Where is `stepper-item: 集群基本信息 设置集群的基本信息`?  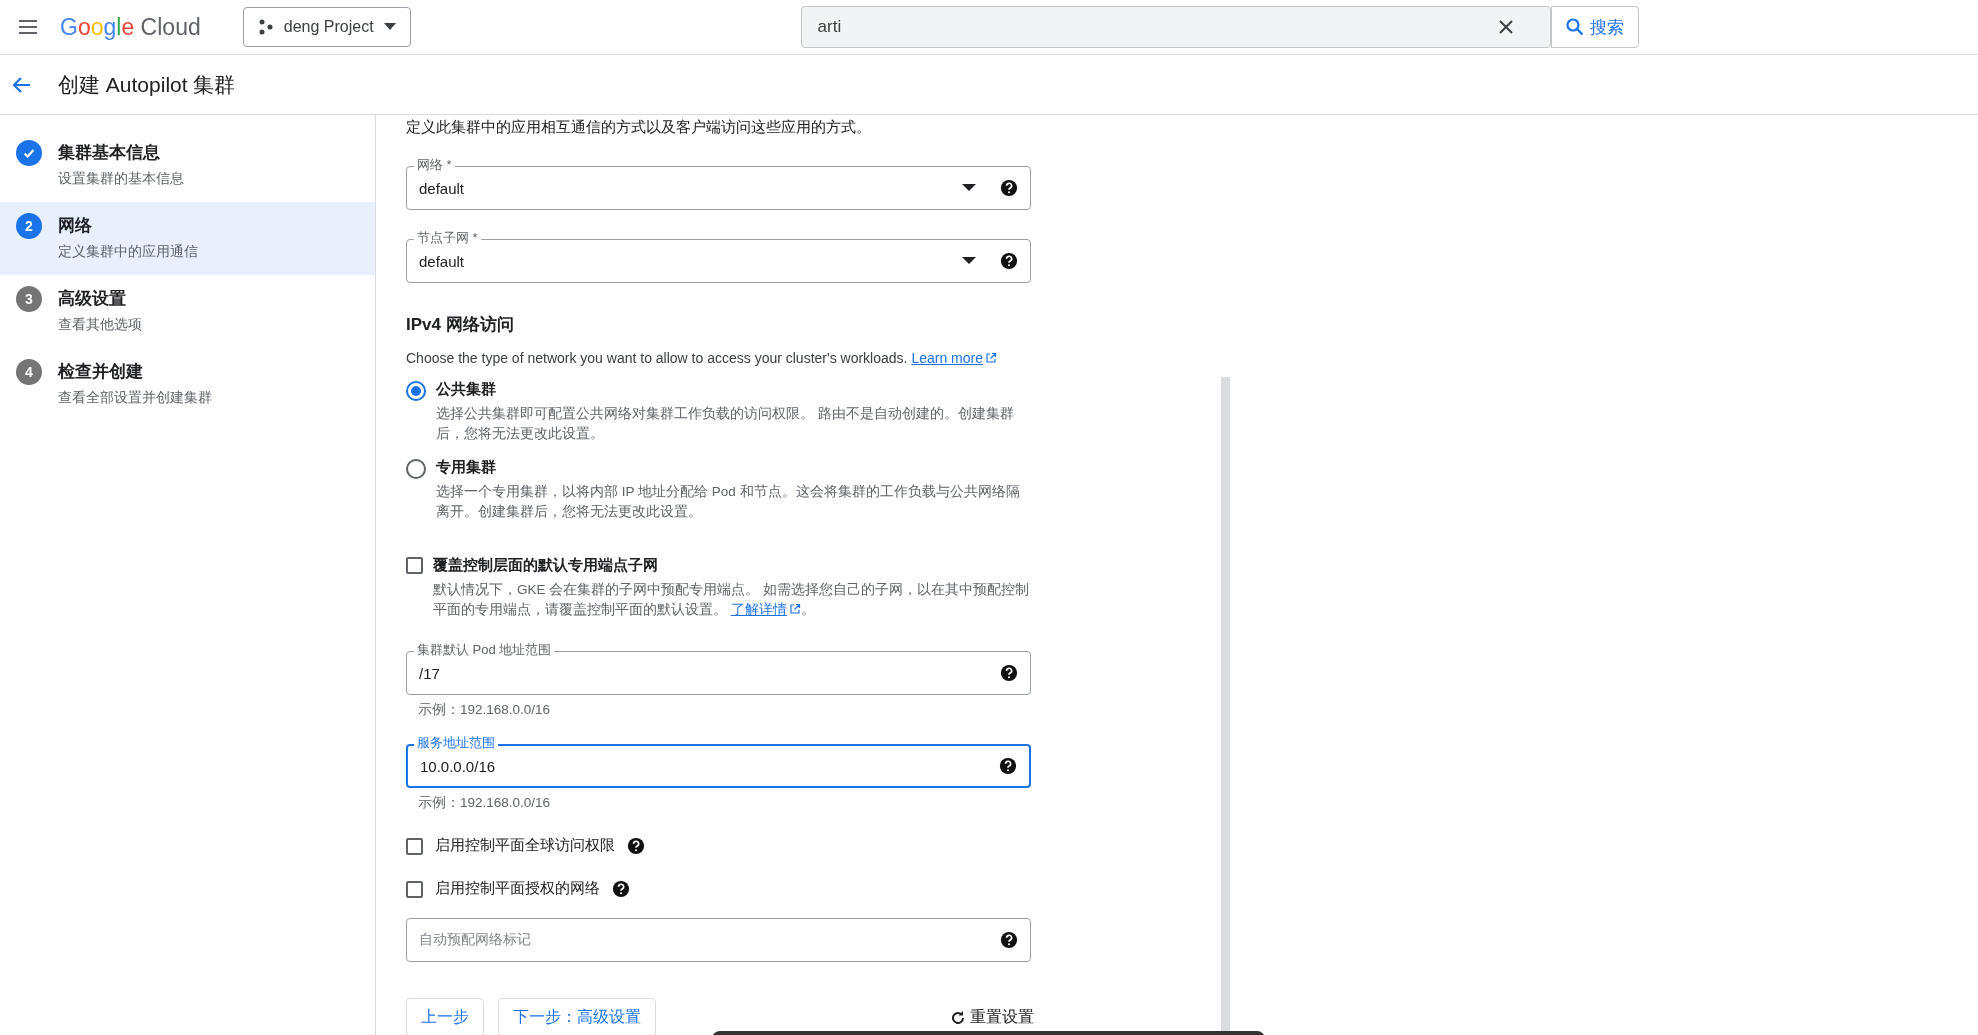 stepper-item: 集群基本信息 设置集群的基本信息 is located at coordinates (187, 165).